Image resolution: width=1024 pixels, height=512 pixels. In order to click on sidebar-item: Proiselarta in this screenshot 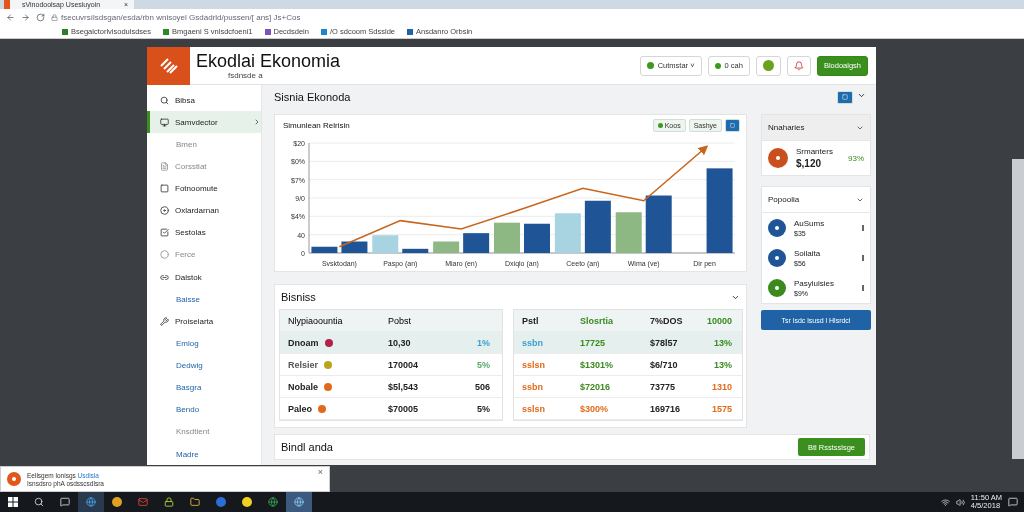, I will do `click(204, 321)`.